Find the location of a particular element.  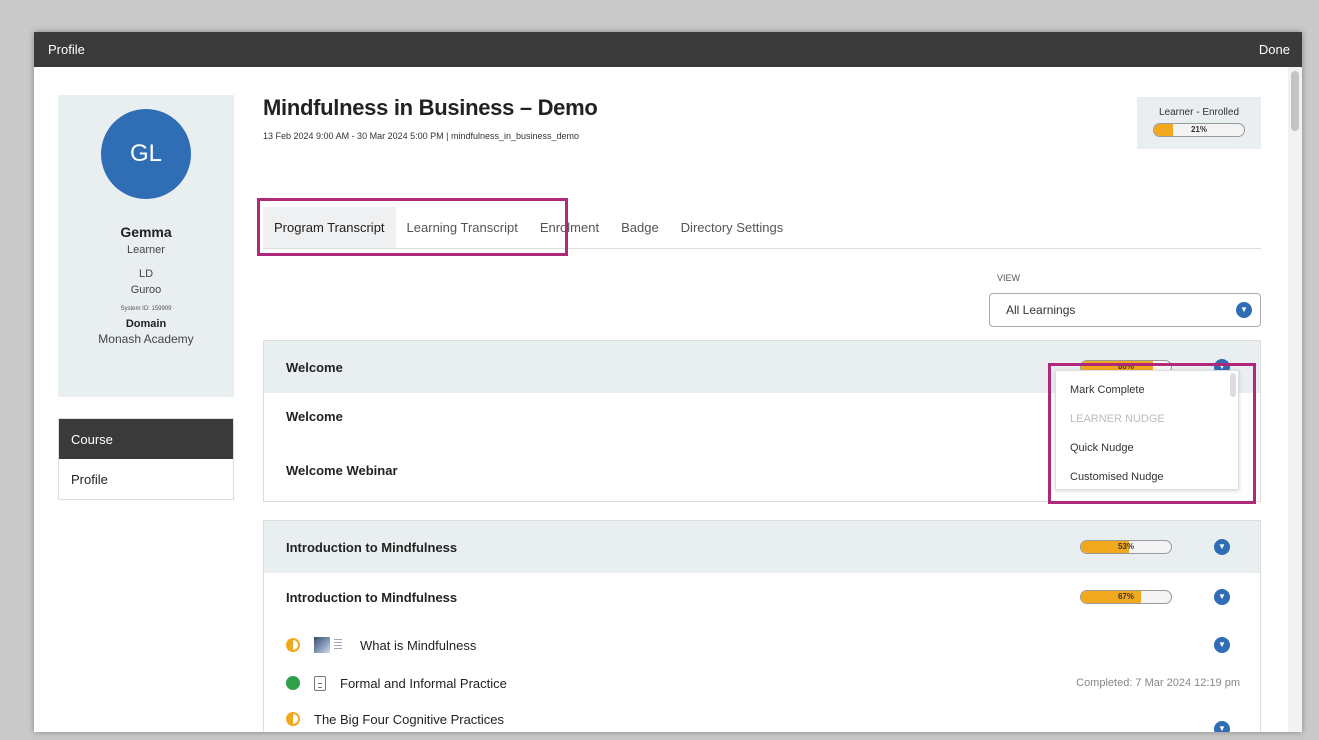

row-title: Welcome is located at coordinates (314, 416).